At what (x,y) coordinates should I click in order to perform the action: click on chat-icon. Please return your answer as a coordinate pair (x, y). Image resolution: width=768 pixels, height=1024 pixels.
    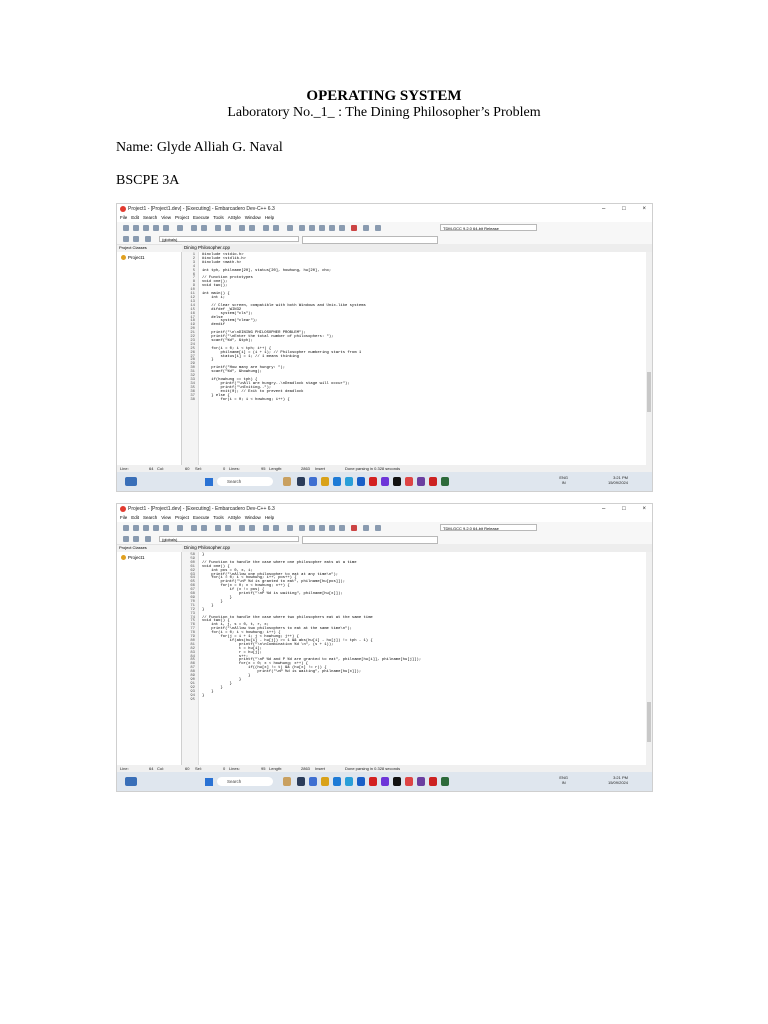
    Looking at the image, I should click on (313, 781).